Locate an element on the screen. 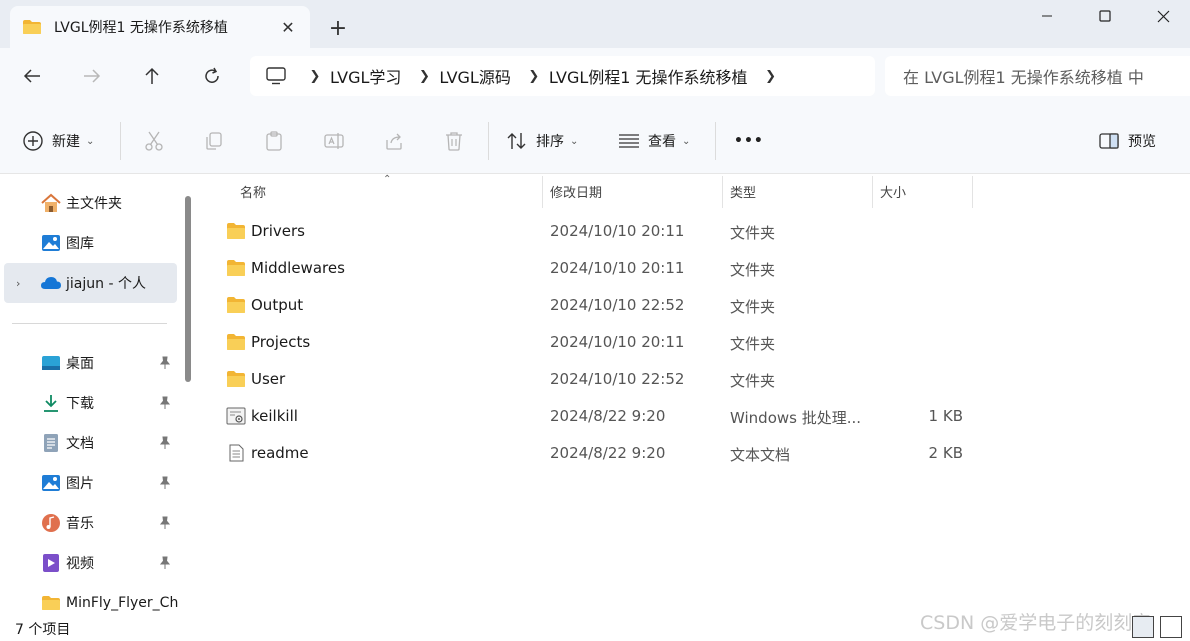 This screenshot has height=641, width=1190. sidebar-item-music: 音乐 is located at coordinates (89, 523).